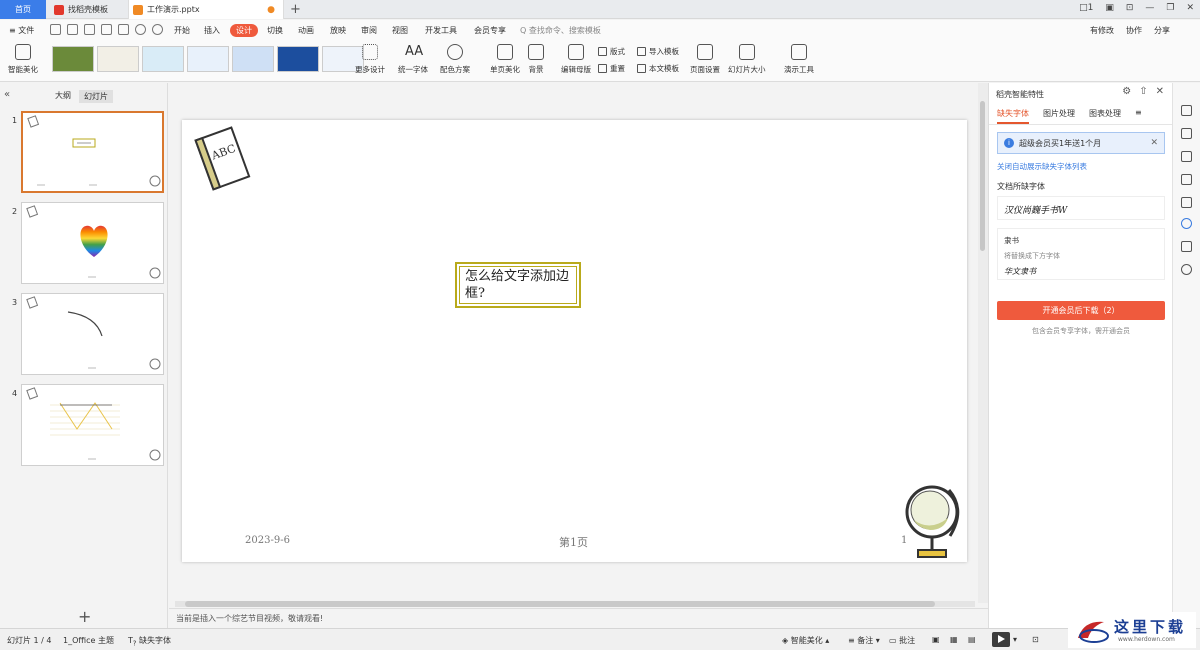 The height and width of the screenshot is (650, 1200). Describe the element at coordinates (1186, 202) in the screenshot. I see `image-edit-icon` at that location.